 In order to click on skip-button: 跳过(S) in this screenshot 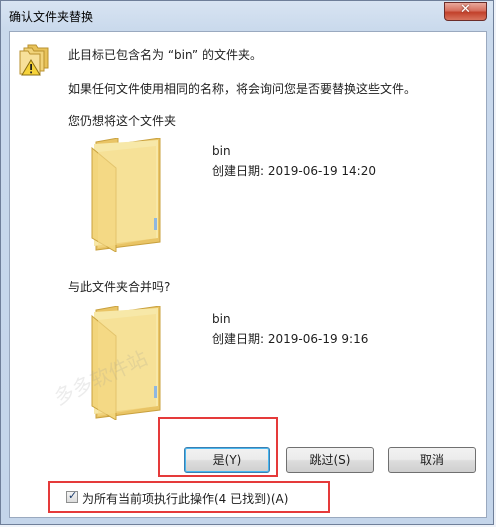, I will do `click(330, 460)`.